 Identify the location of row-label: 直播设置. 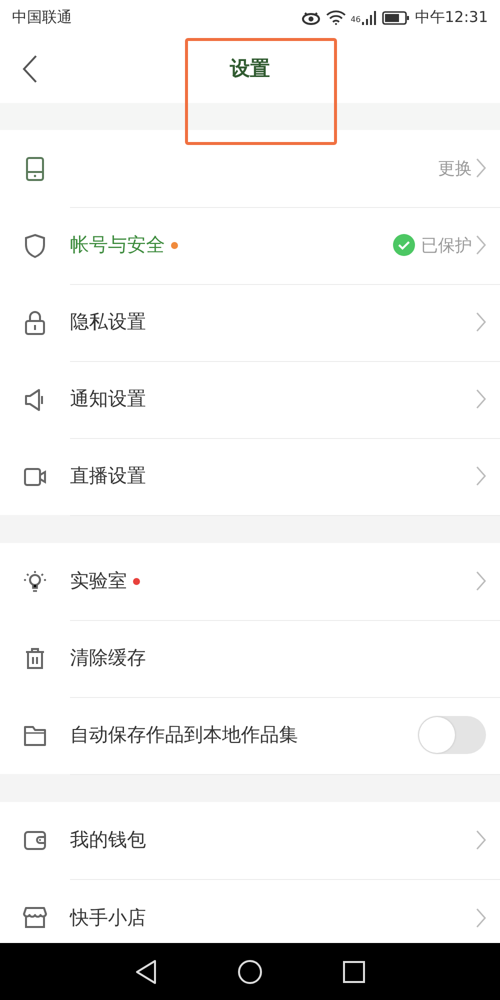
(108, 476).